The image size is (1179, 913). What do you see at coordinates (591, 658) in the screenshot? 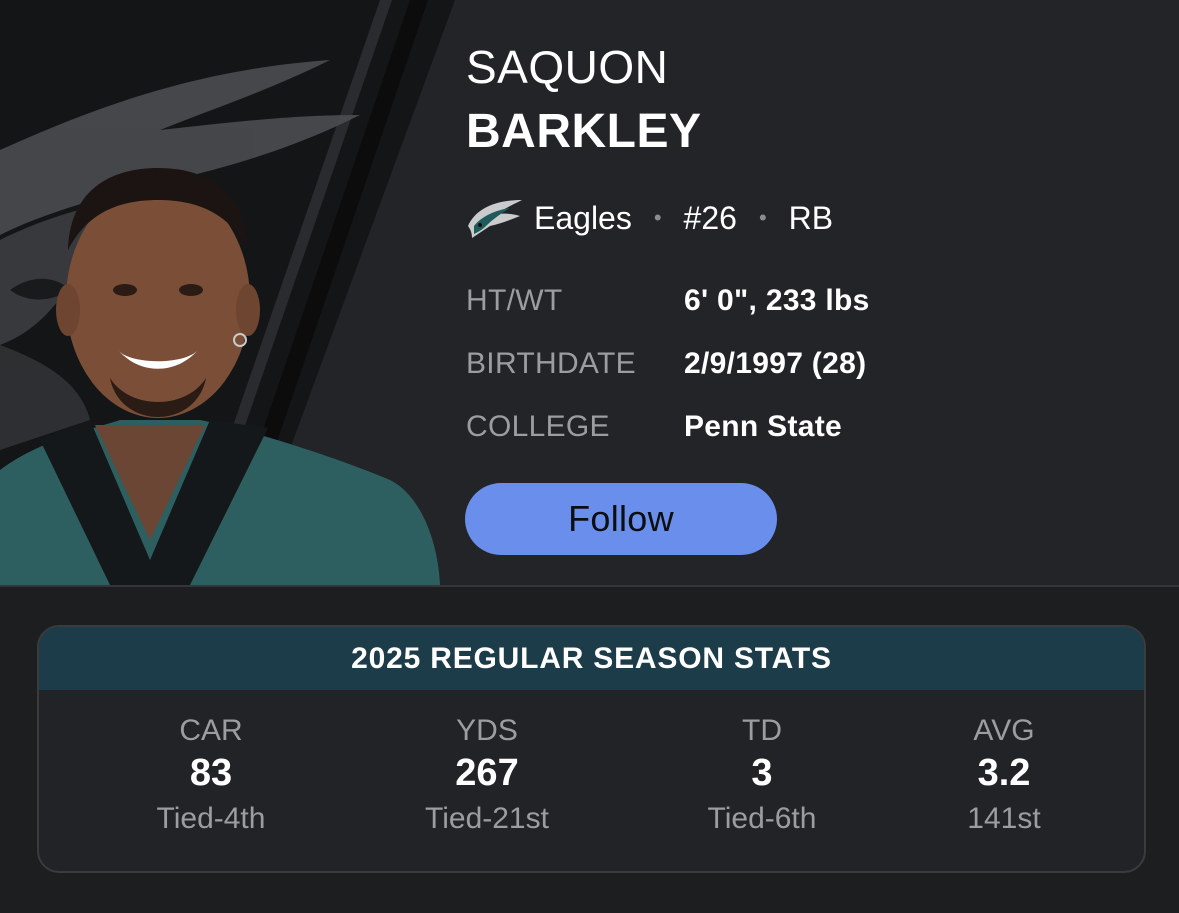
I see `stats-card-title: 2025 REGULAR SEASON STATS` at bounding box center [591, 658].